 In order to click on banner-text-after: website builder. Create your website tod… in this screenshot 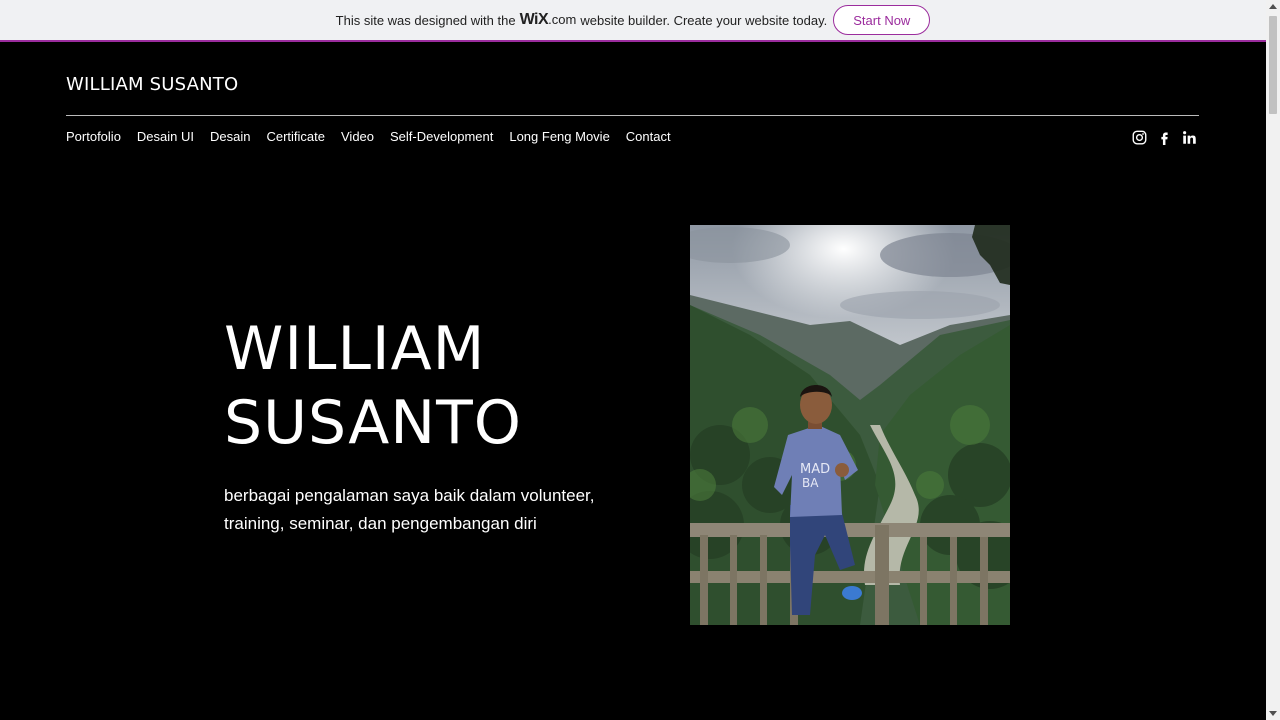, I will do `click(704, 20)`.